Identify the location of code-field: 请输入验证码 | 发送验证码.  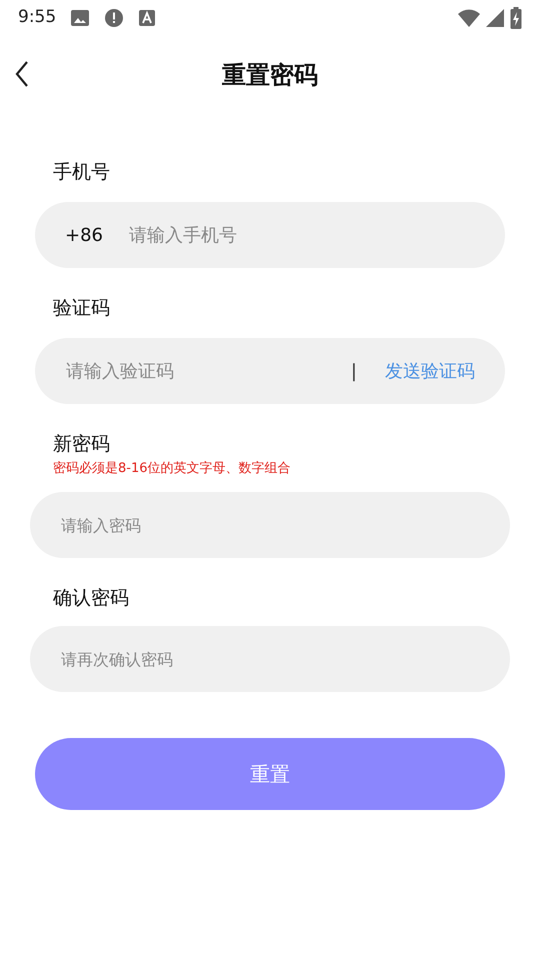
(270, 371).